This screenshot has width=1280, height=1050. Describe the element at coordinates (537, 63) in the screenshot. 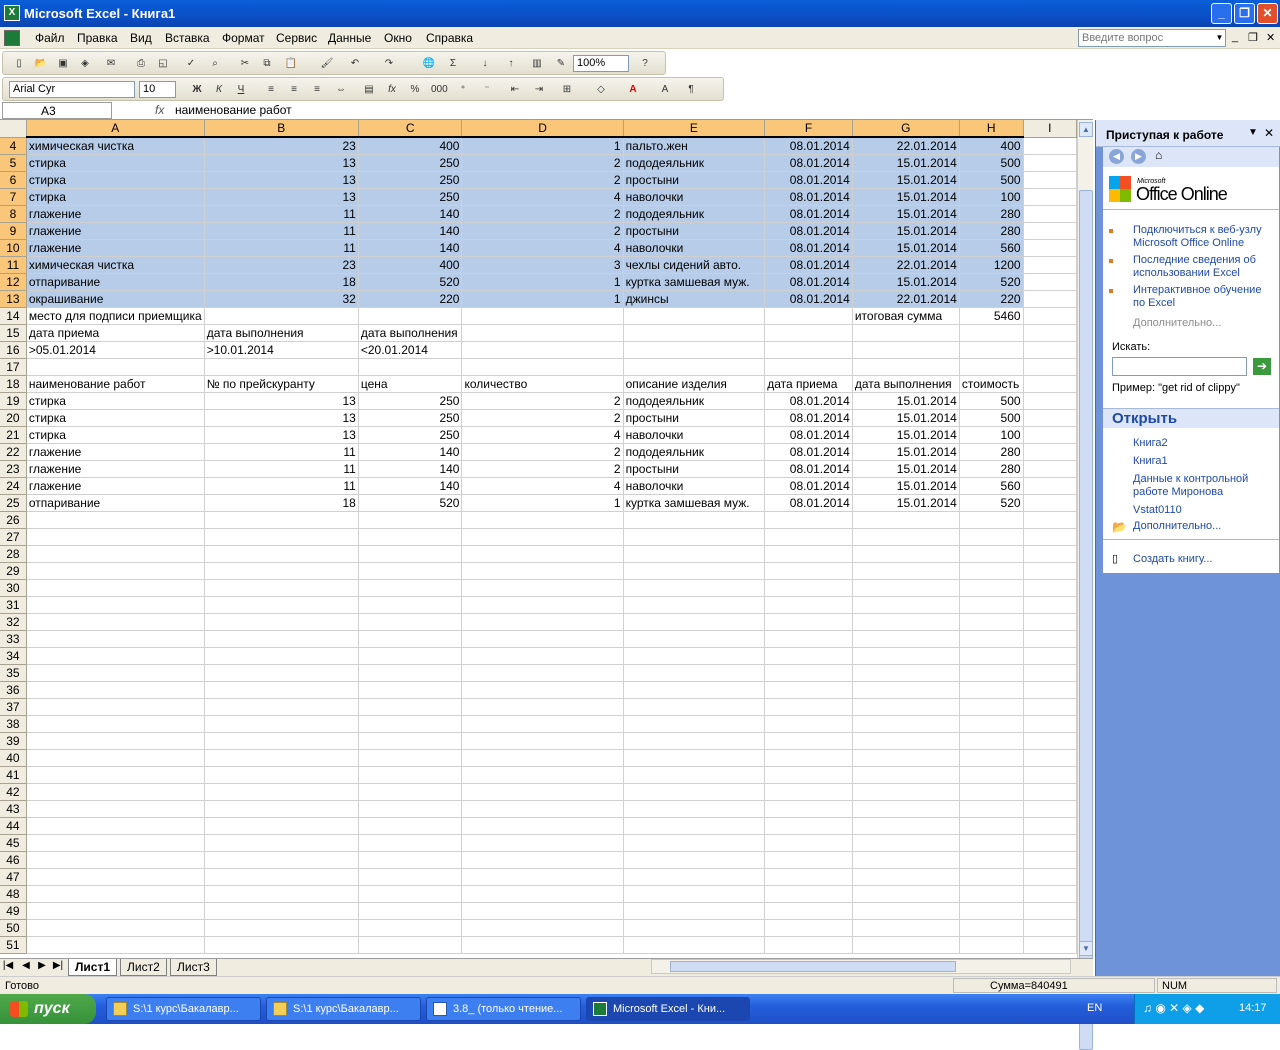

I see `chart-wizard-icon: ▥` at that location.